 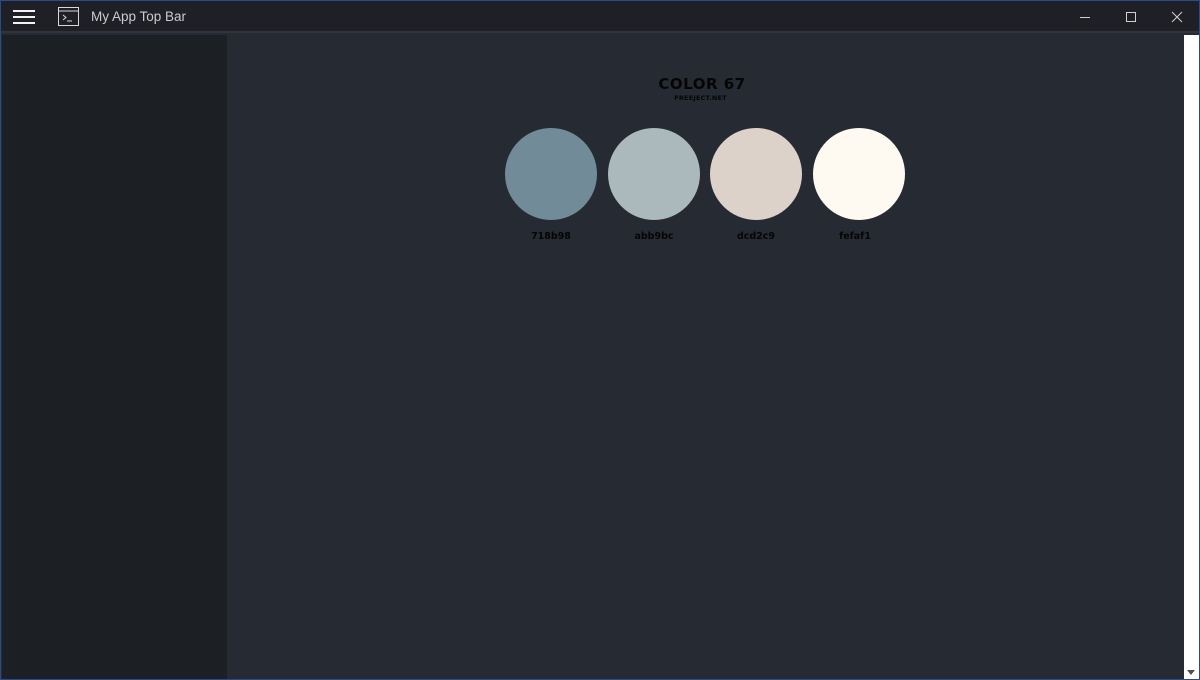 What do you see at coordinates (855, 236) in the screenshot?
I see `color-code-4: fefaf1` at bounding box center [855, 236].